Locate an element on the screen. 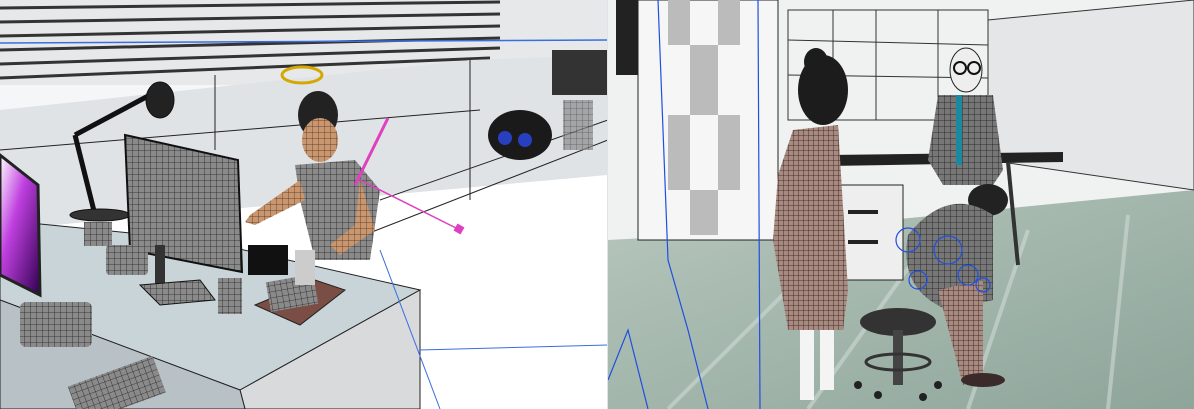  helmet-object is located at coordinates (520, 135).